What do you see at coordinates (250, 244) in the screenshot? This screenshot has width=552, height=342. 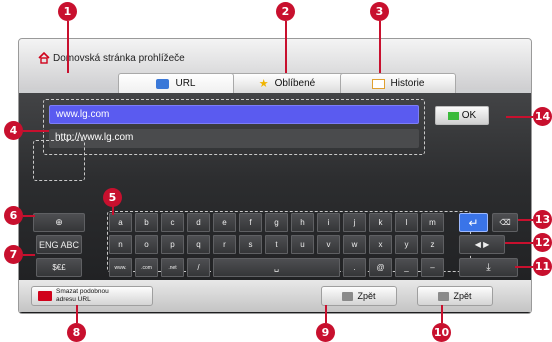 I see `key-s: s` at bounding box center [250, 244].